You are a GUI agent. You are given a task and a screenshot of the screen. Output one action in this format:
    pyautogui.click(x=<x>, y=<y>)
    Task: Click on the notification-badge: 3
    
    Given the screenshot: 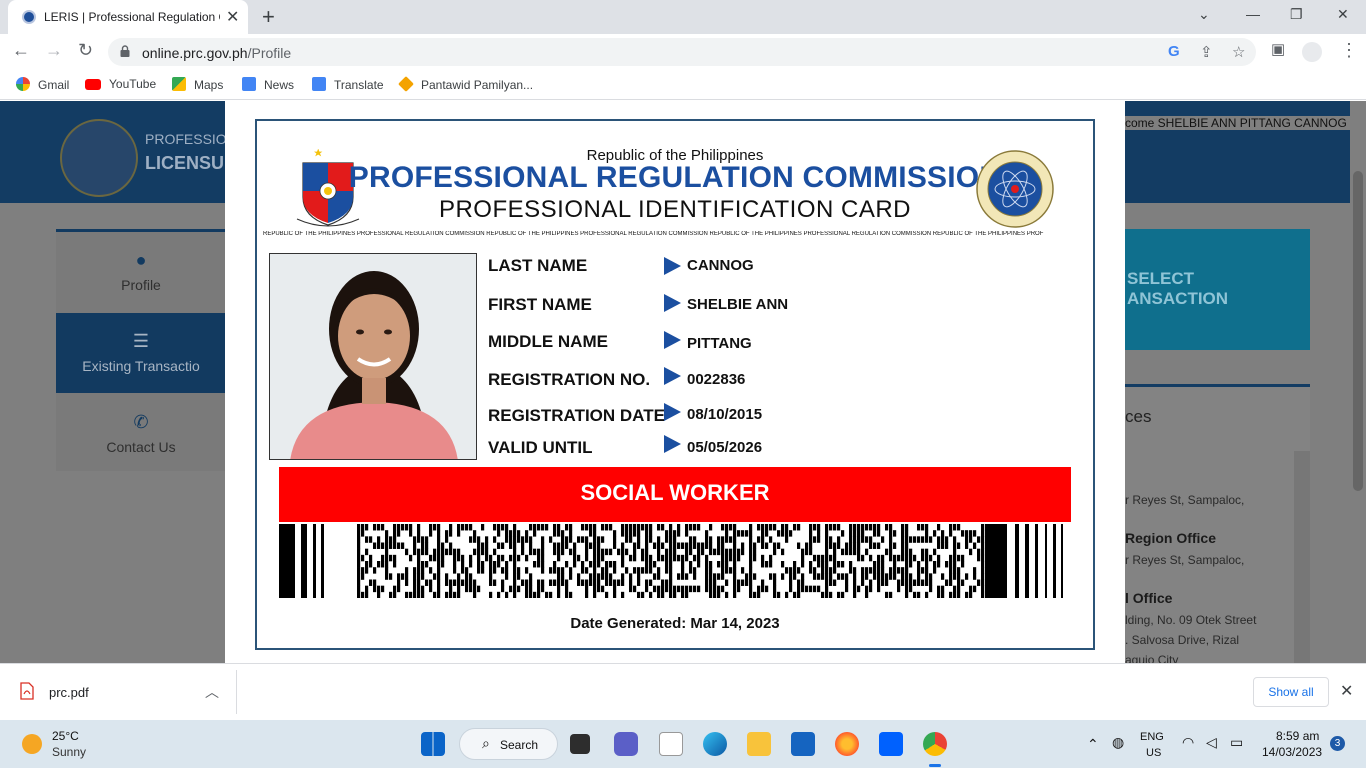 What is the action you would take?
    pyautogui.click(x=1337, y=743)
    